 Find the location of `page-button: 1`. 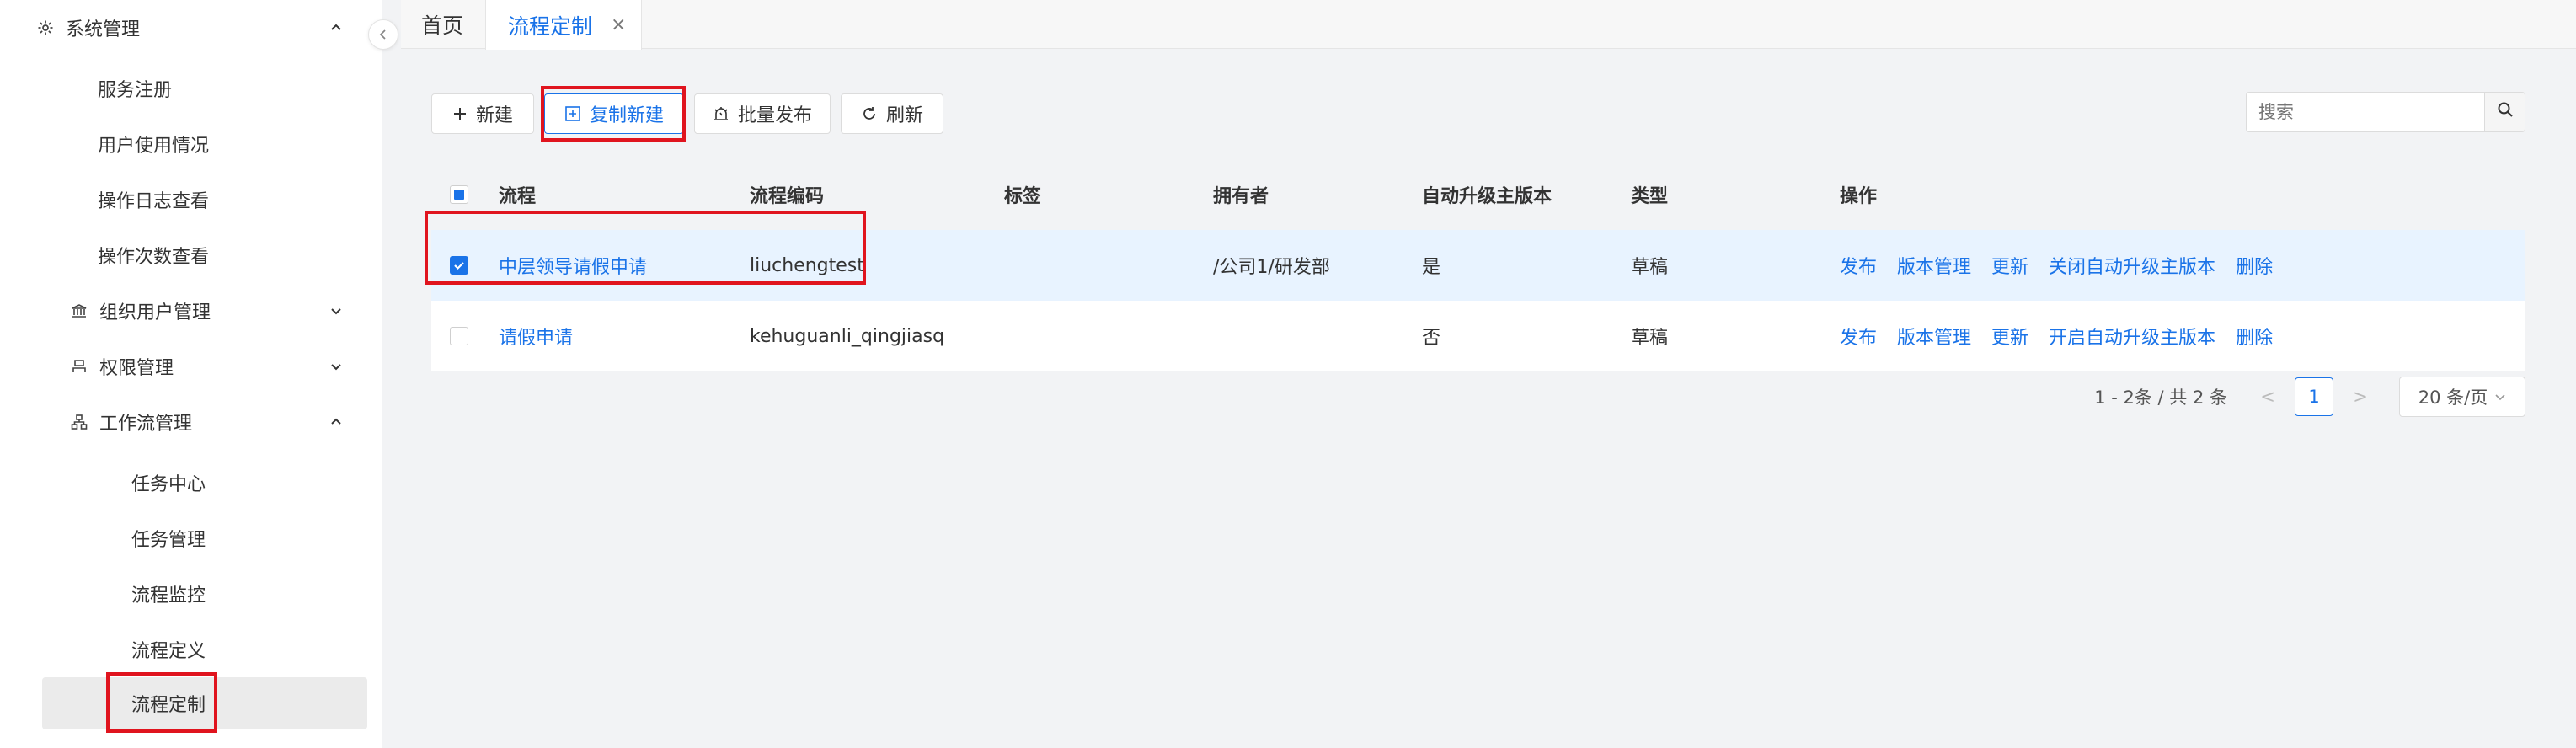

page-button: 1 is located at coordinates (2314, 396).